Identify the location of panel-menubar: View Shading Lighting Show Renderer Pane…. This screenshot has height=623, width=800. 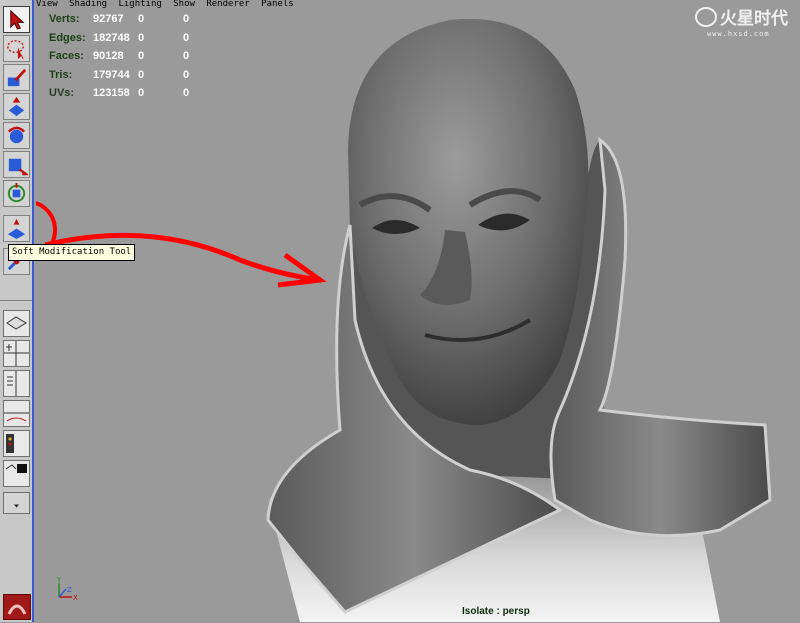
(168, 5).